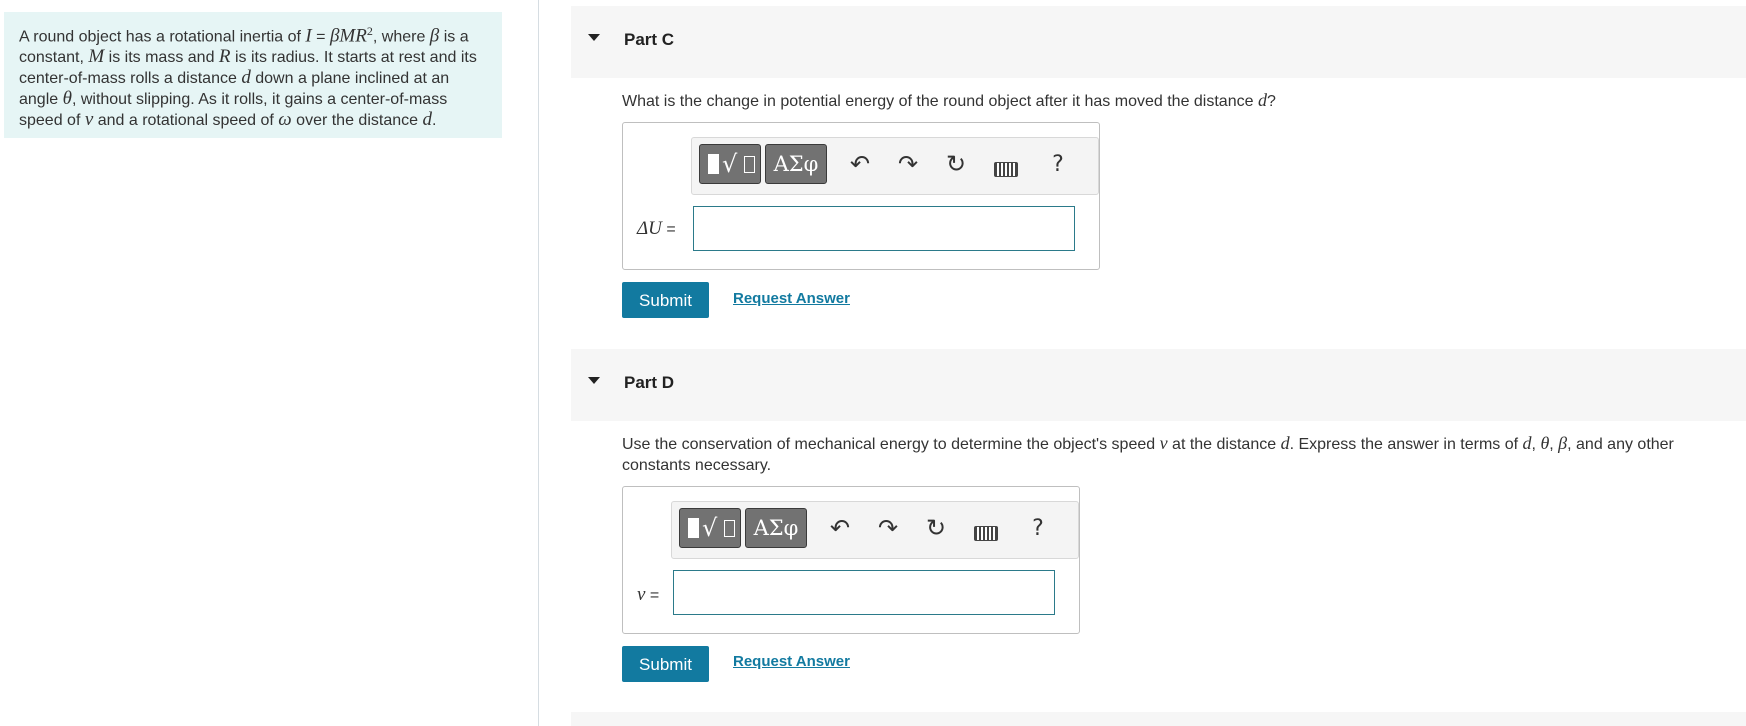 This screenshot has width=1746, height=726. Describe the element at coordinates (1158, 719) in the screenshot. I see `next-part-header` at that location.